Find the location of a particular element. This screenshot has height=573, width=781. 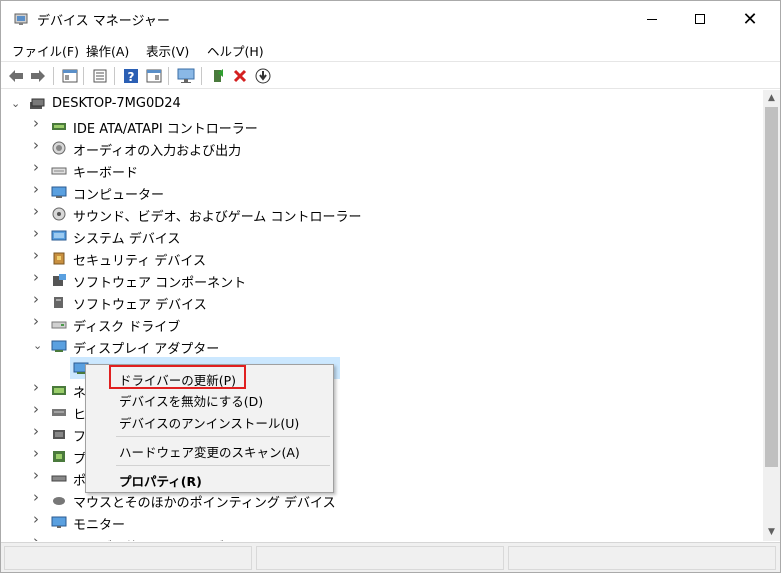

speaker-icon is located at coordinates (59, 148).